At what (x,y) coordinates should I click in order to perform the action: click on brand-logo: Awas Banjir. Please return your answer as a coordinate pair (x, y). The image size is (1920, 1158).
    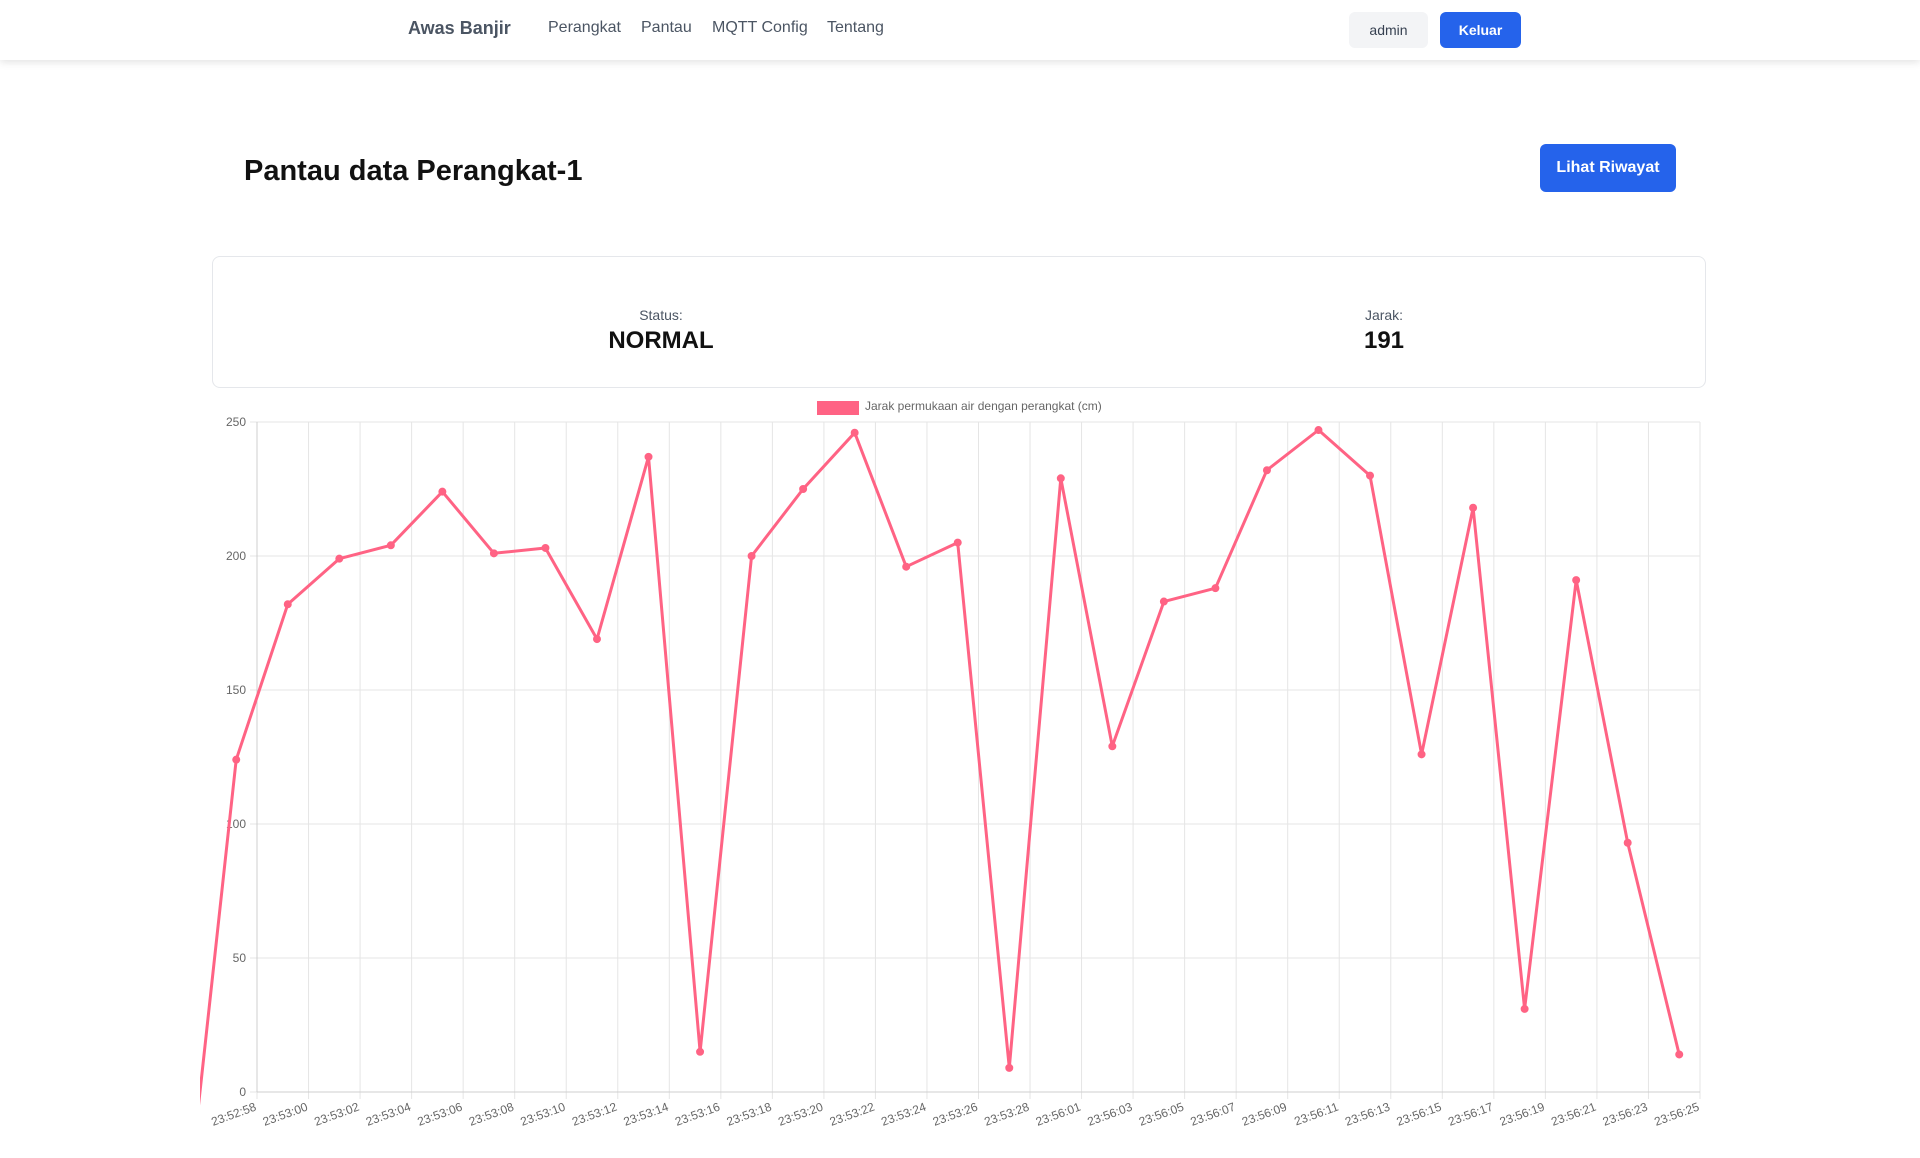
    Looking at the image, I should click on (459, 28).